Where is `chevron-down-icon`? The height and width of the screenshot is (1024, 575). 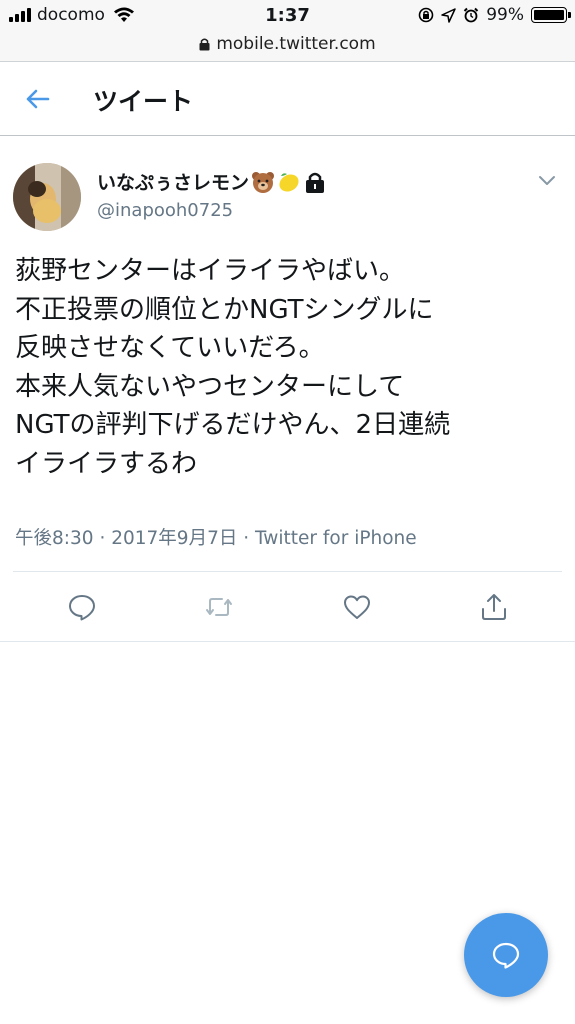
chevron-down-icon is located at coordinates (547, 180).